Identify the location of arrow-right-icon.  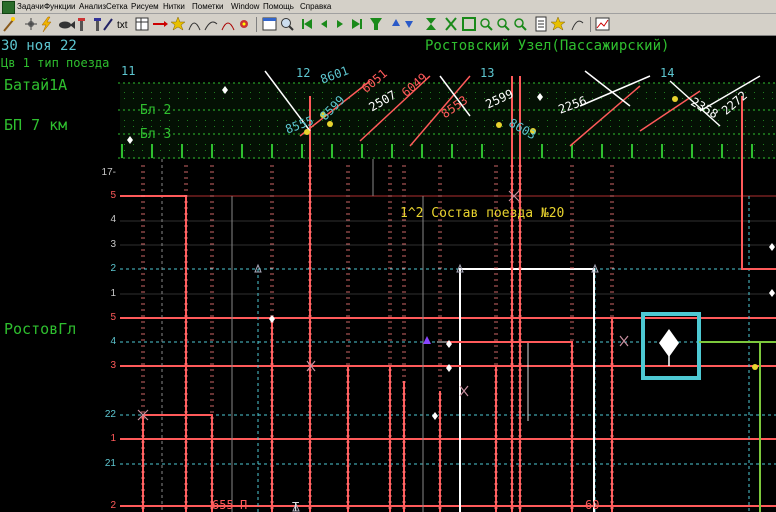
(160, 24).